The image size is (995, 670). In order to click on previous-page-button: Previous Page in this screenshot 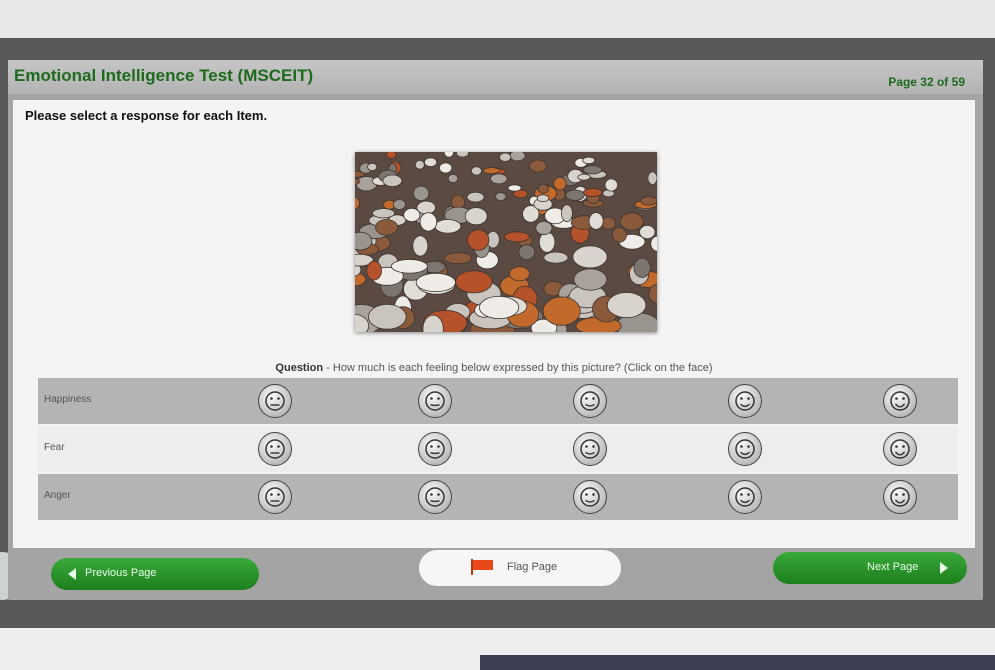, I will do `click(155, 574)`.